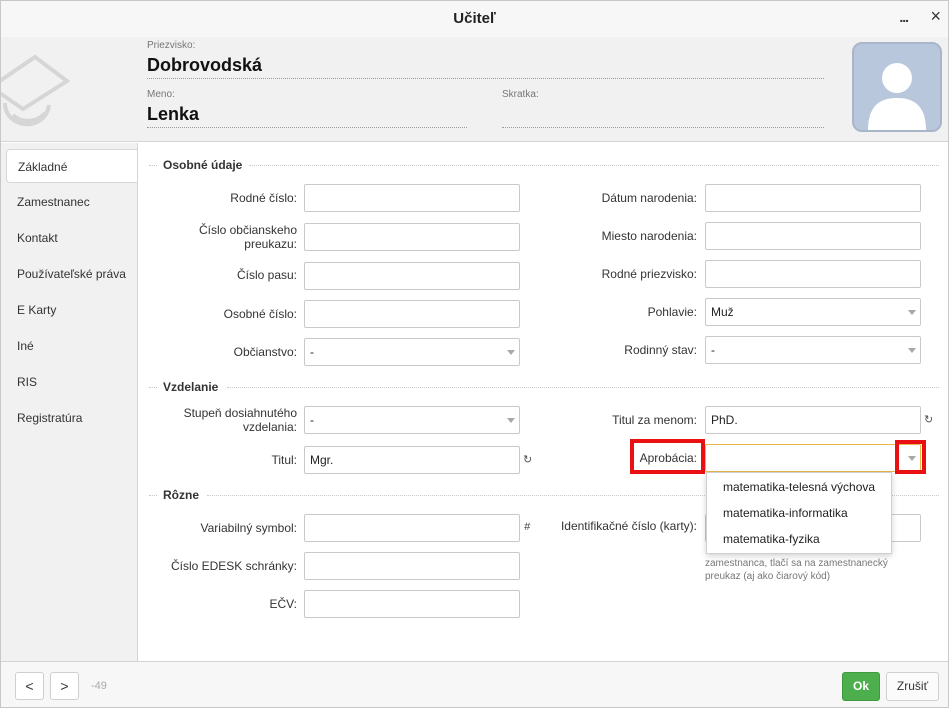  I want to click on dialog-title: Učiteľ, so click(474, 18).